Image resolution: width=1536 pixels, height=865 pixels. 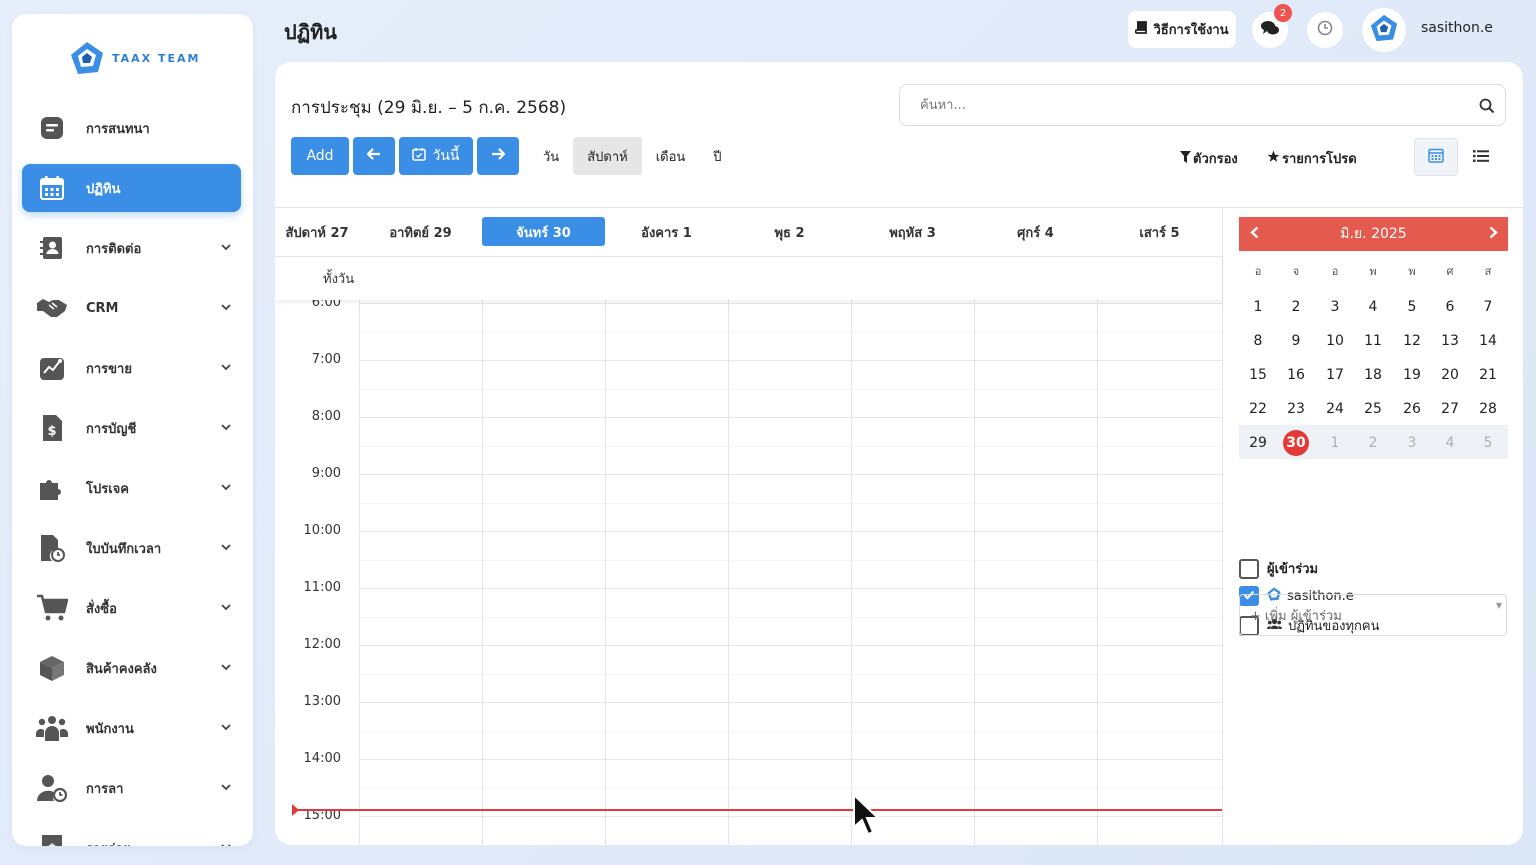 I want to click on mini-day: 29, so click(x=1258, y=443).